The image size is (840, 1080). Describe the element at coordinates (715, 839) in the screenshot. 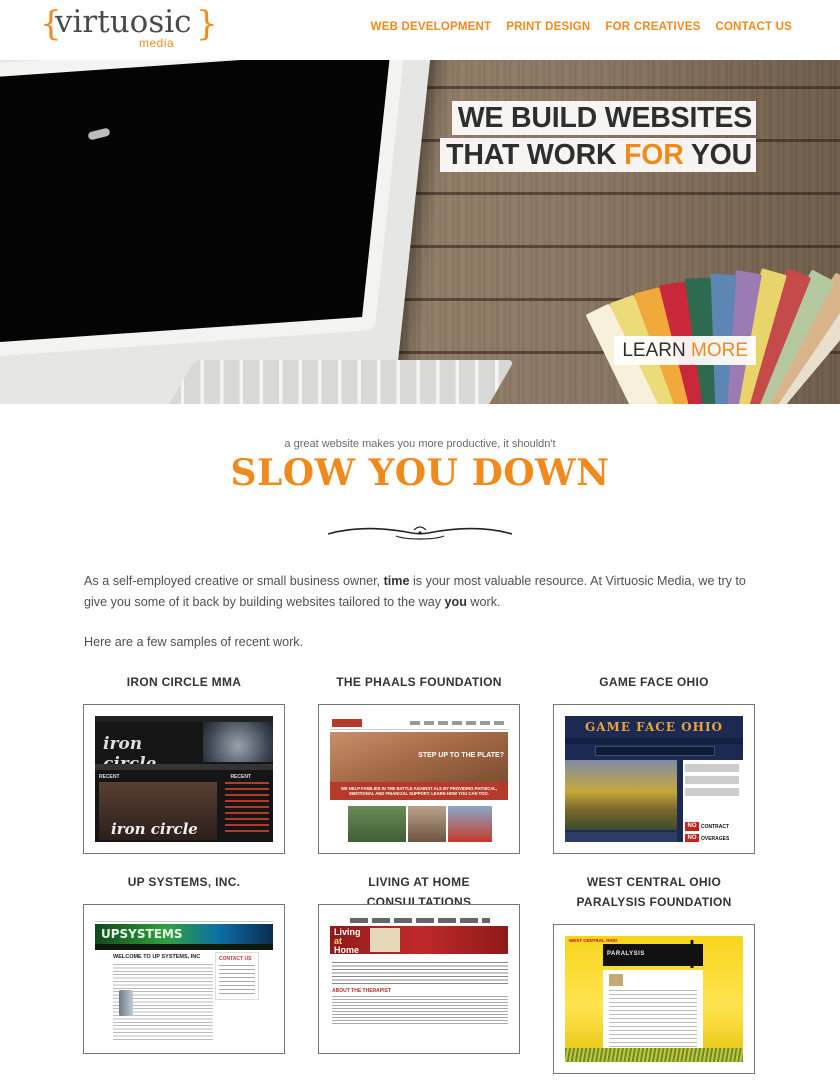

I see `gfo-no-2-text: OVERAGES` at that location.